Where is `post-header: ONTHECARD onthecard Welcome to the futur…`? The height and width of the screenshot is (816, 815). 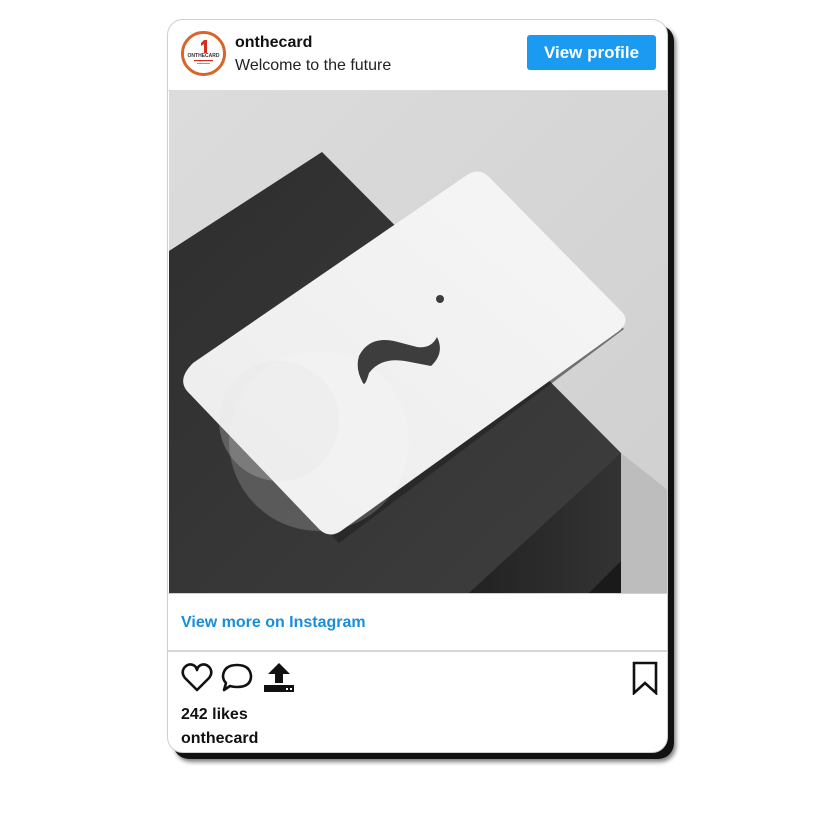
post-header: ONTHECARD onthecard Welcome to the futur… is located at coordinates (417, 55).